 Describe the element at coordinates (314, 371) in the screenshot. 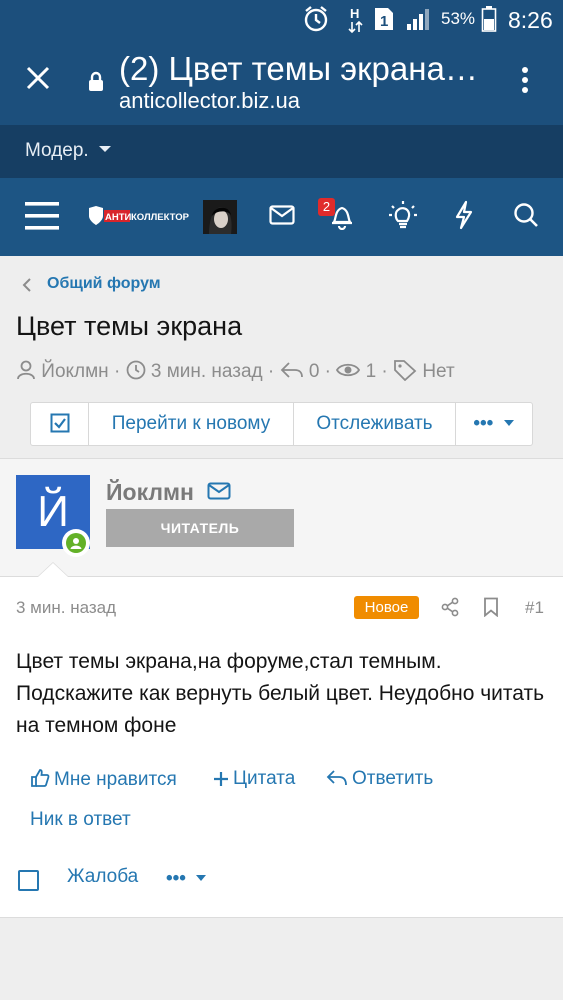

I see `thread-replies: 0` at that location.